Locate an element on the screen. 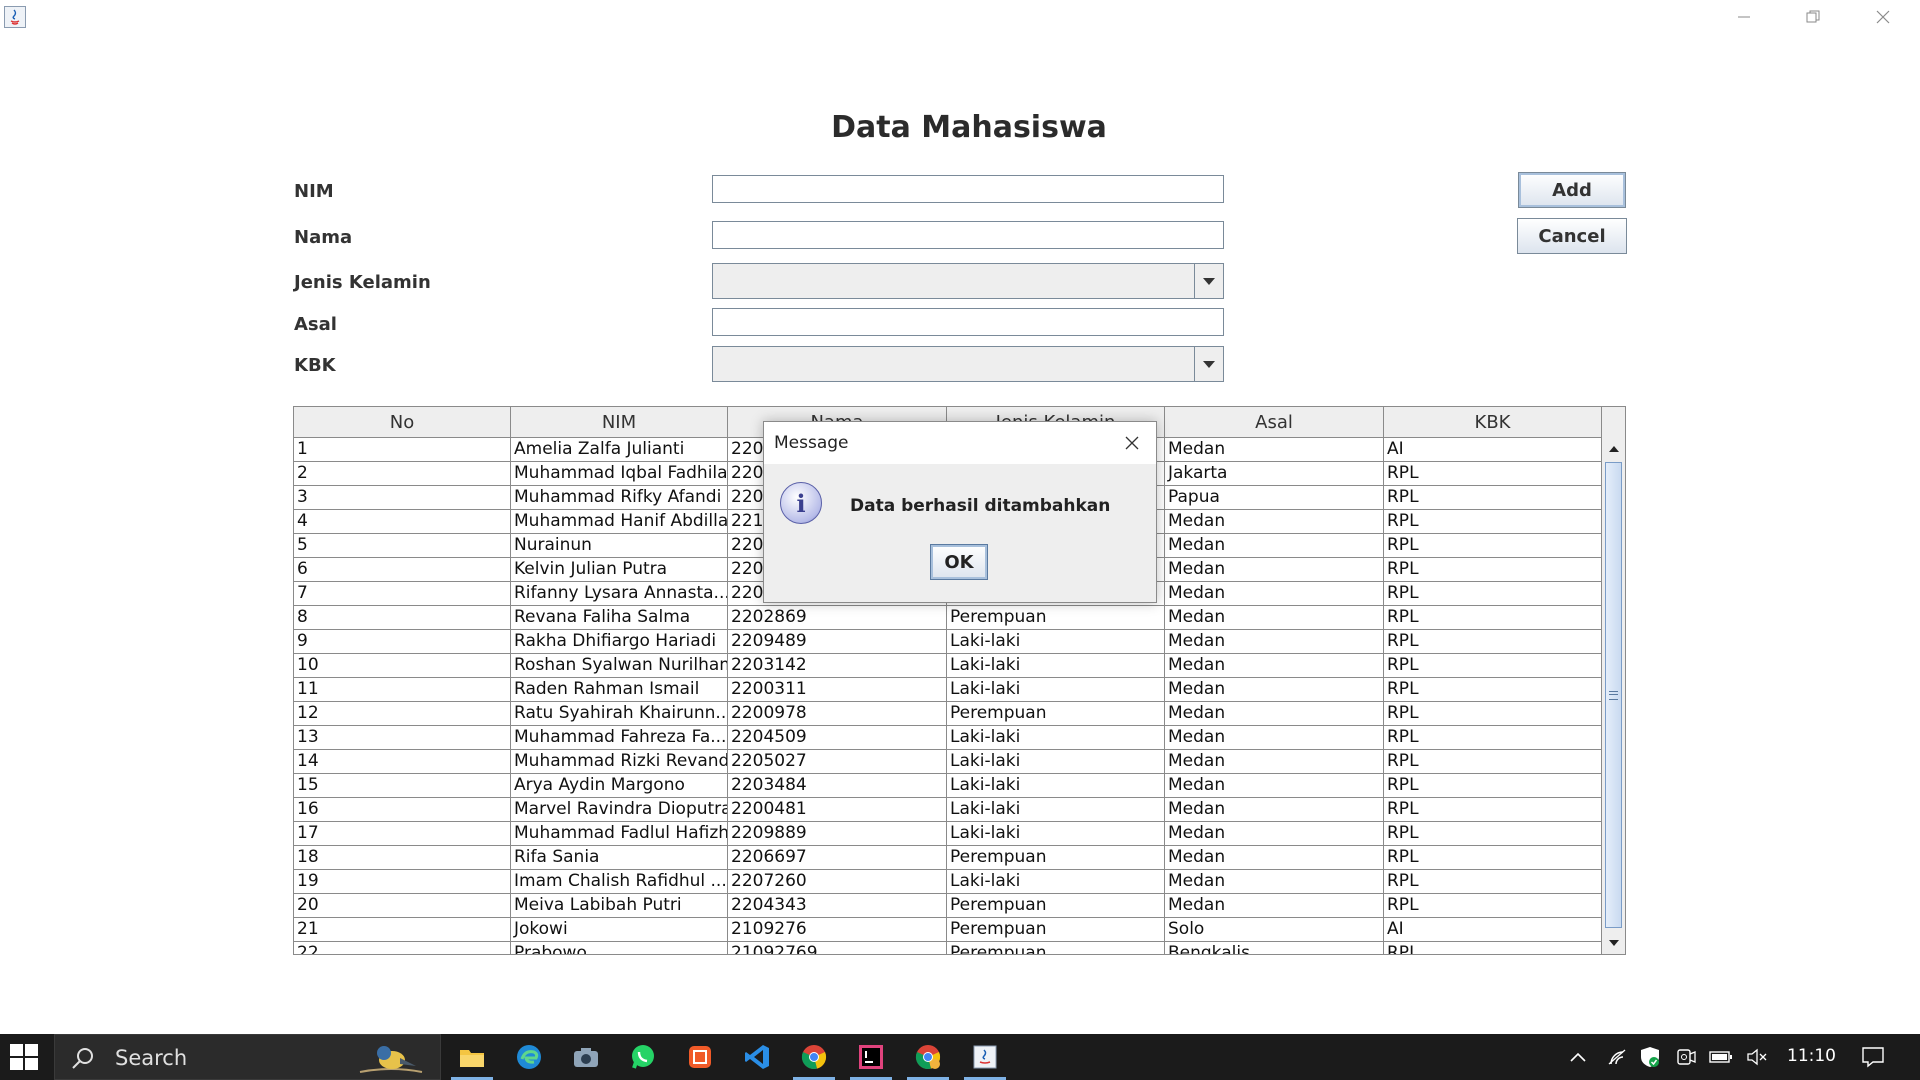  table-cell: 2206697 is located at coordinates (837, 857).